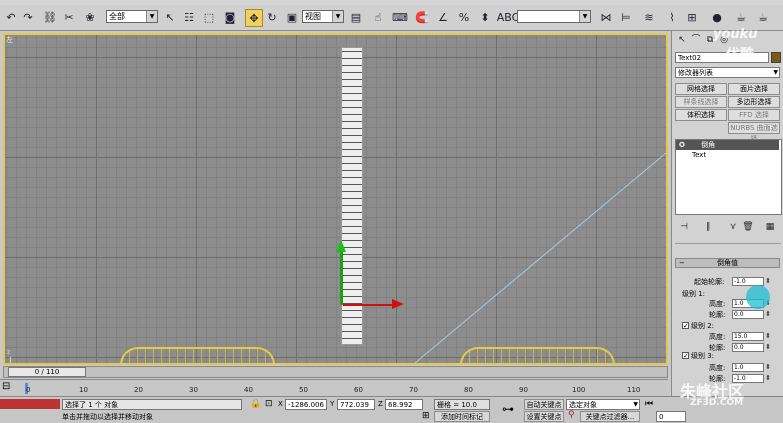 The height and width of the screenshot is (423, 783). I want to click on select-and-move-icon: ✥, so click(254, 18).